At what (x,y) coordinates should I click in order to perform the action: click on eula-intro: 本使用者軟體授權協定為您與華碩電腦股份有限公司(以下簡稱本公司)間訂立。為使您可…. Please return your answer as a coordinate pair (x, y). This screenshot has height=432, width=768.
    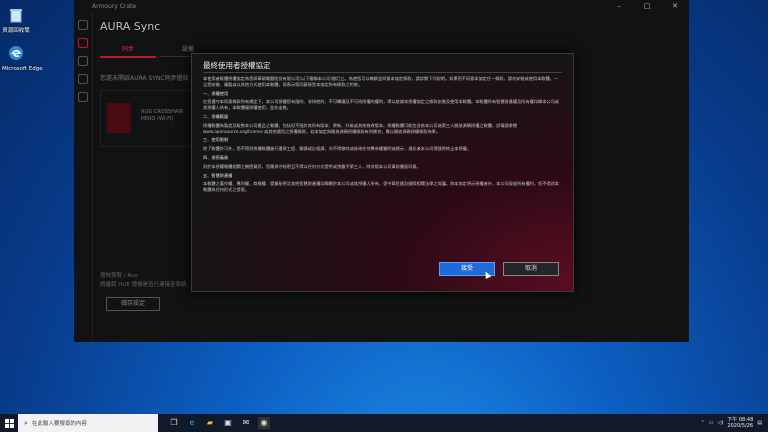
    Looking at the image, I should click on (381, 81).